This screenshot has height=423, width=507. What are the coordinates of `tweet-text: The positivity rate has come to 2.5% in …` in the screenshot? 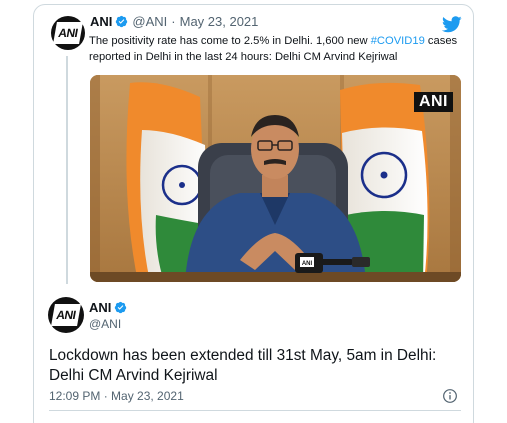 It's located at (275, 49).